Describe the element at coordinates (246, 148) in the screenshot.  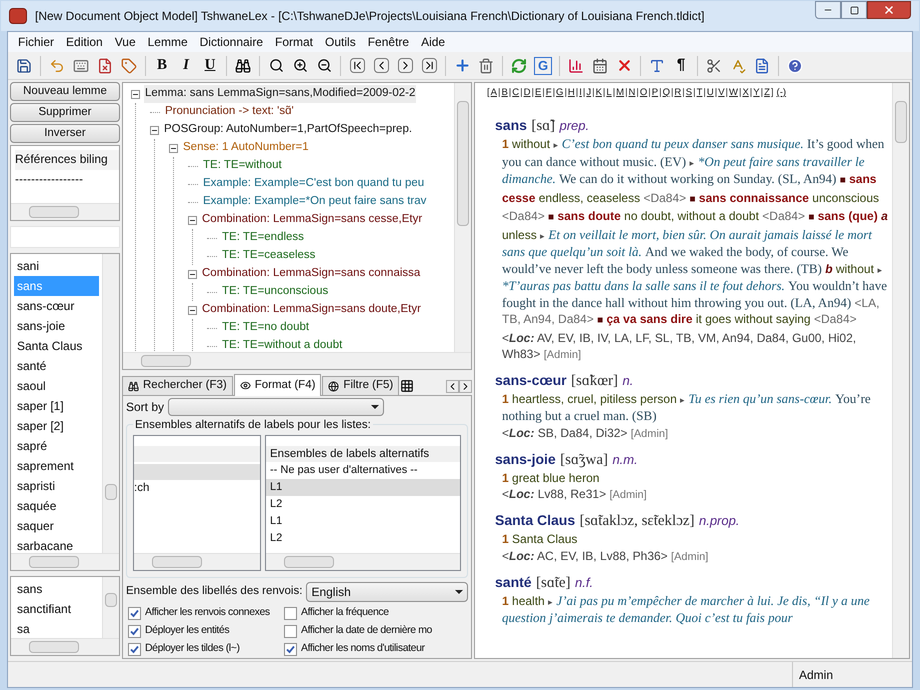
I see `tree-node: Sense: 1 AutoNumber=1` at that location.